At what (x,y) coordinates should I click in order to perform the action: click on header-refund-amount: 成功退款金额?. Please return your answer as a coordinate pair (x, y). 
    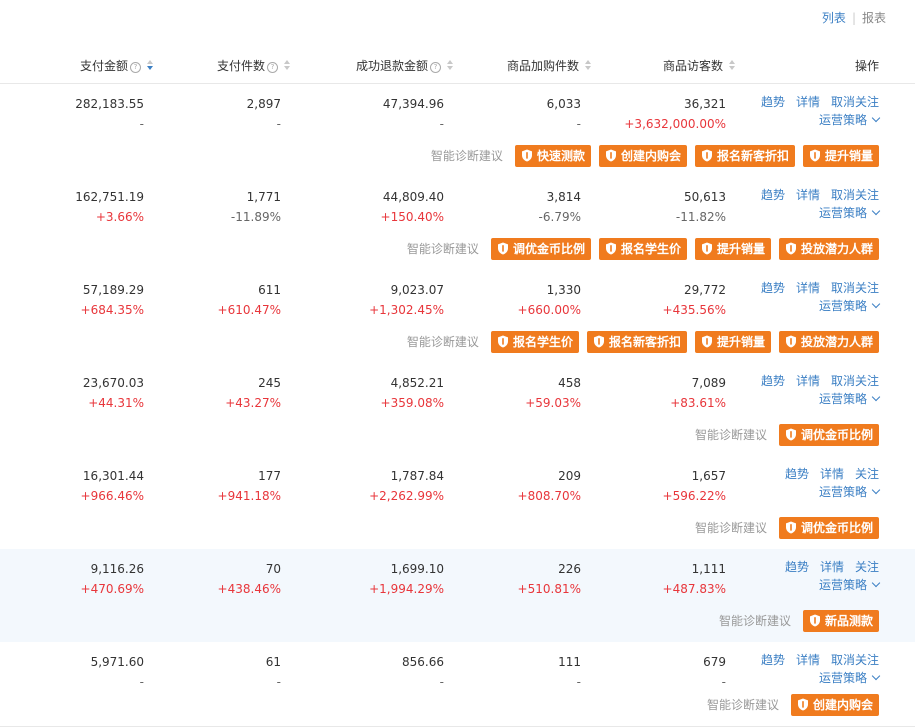
    Looking at the image, I should click on (405, 65).